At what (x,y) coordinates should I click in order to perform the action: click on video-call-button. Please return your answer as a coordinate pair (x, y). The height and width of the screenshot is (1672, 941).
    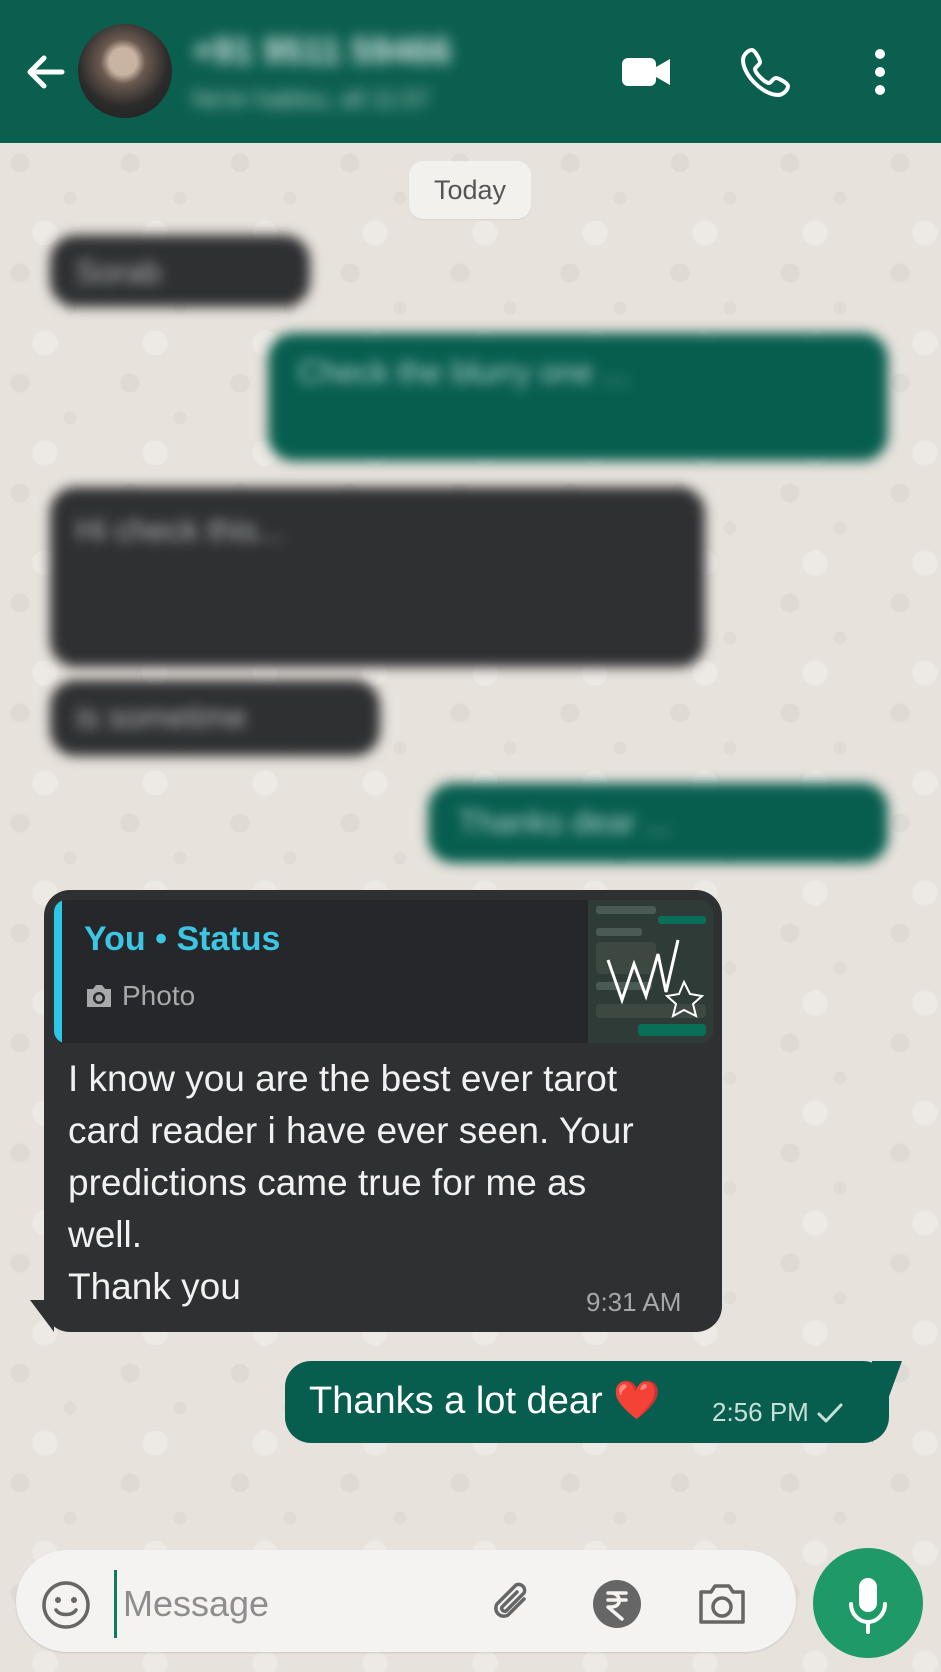
    Looking at the image, I should click on (646, 72).